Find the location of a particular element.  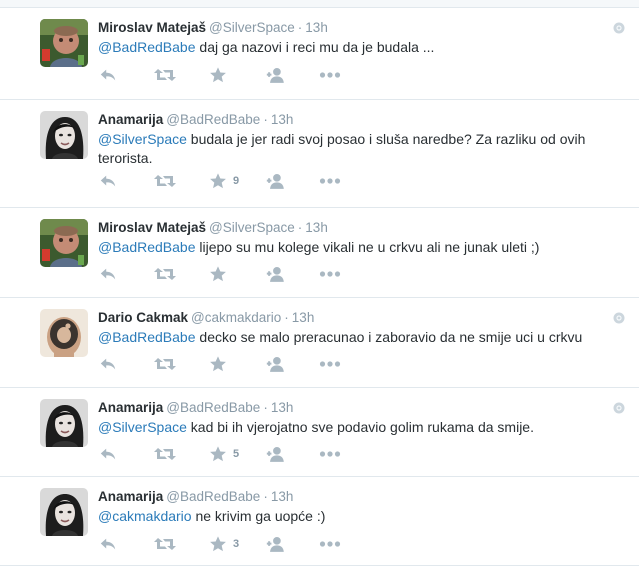

favorite-count: 9 is located at coordinates (236, 181).